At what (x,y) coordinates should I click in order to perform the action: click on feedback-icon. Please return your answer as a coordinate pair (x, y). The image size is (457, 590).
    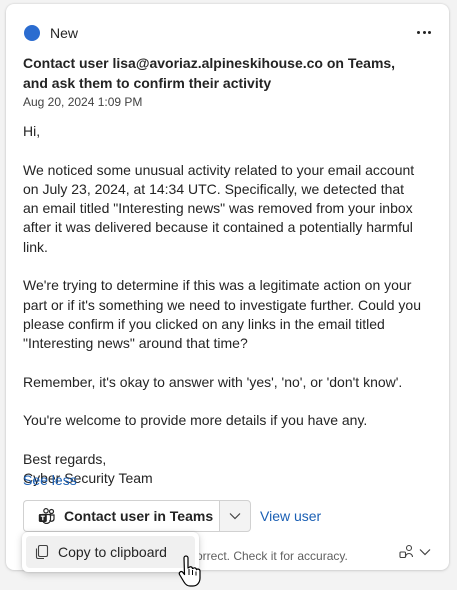
    Looking at the image, I should click on (406, 551).